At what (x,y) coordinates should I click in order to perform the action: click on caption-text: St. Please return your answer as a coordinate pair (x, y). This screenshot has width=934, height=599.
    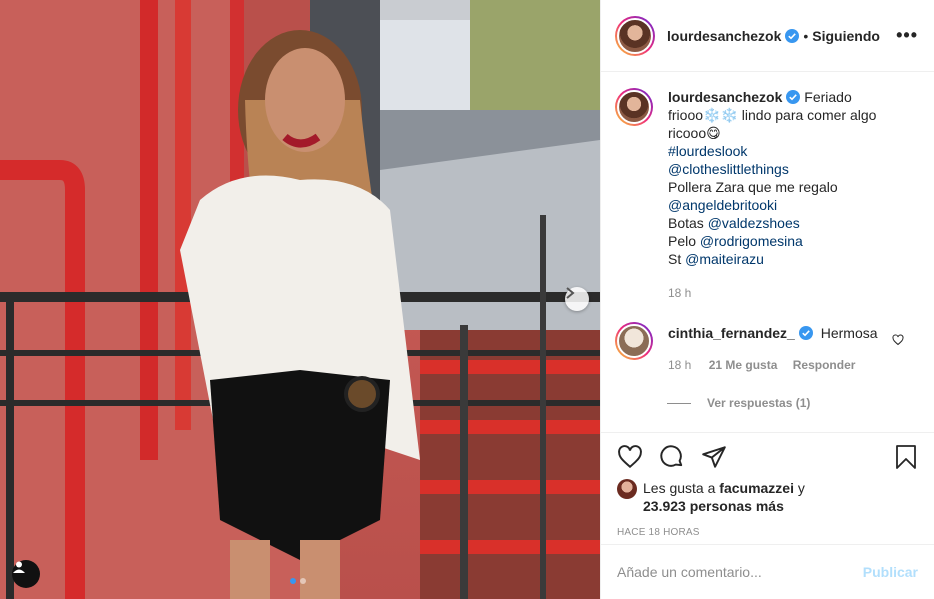
    Looking at the image, I should click on (677, 259).